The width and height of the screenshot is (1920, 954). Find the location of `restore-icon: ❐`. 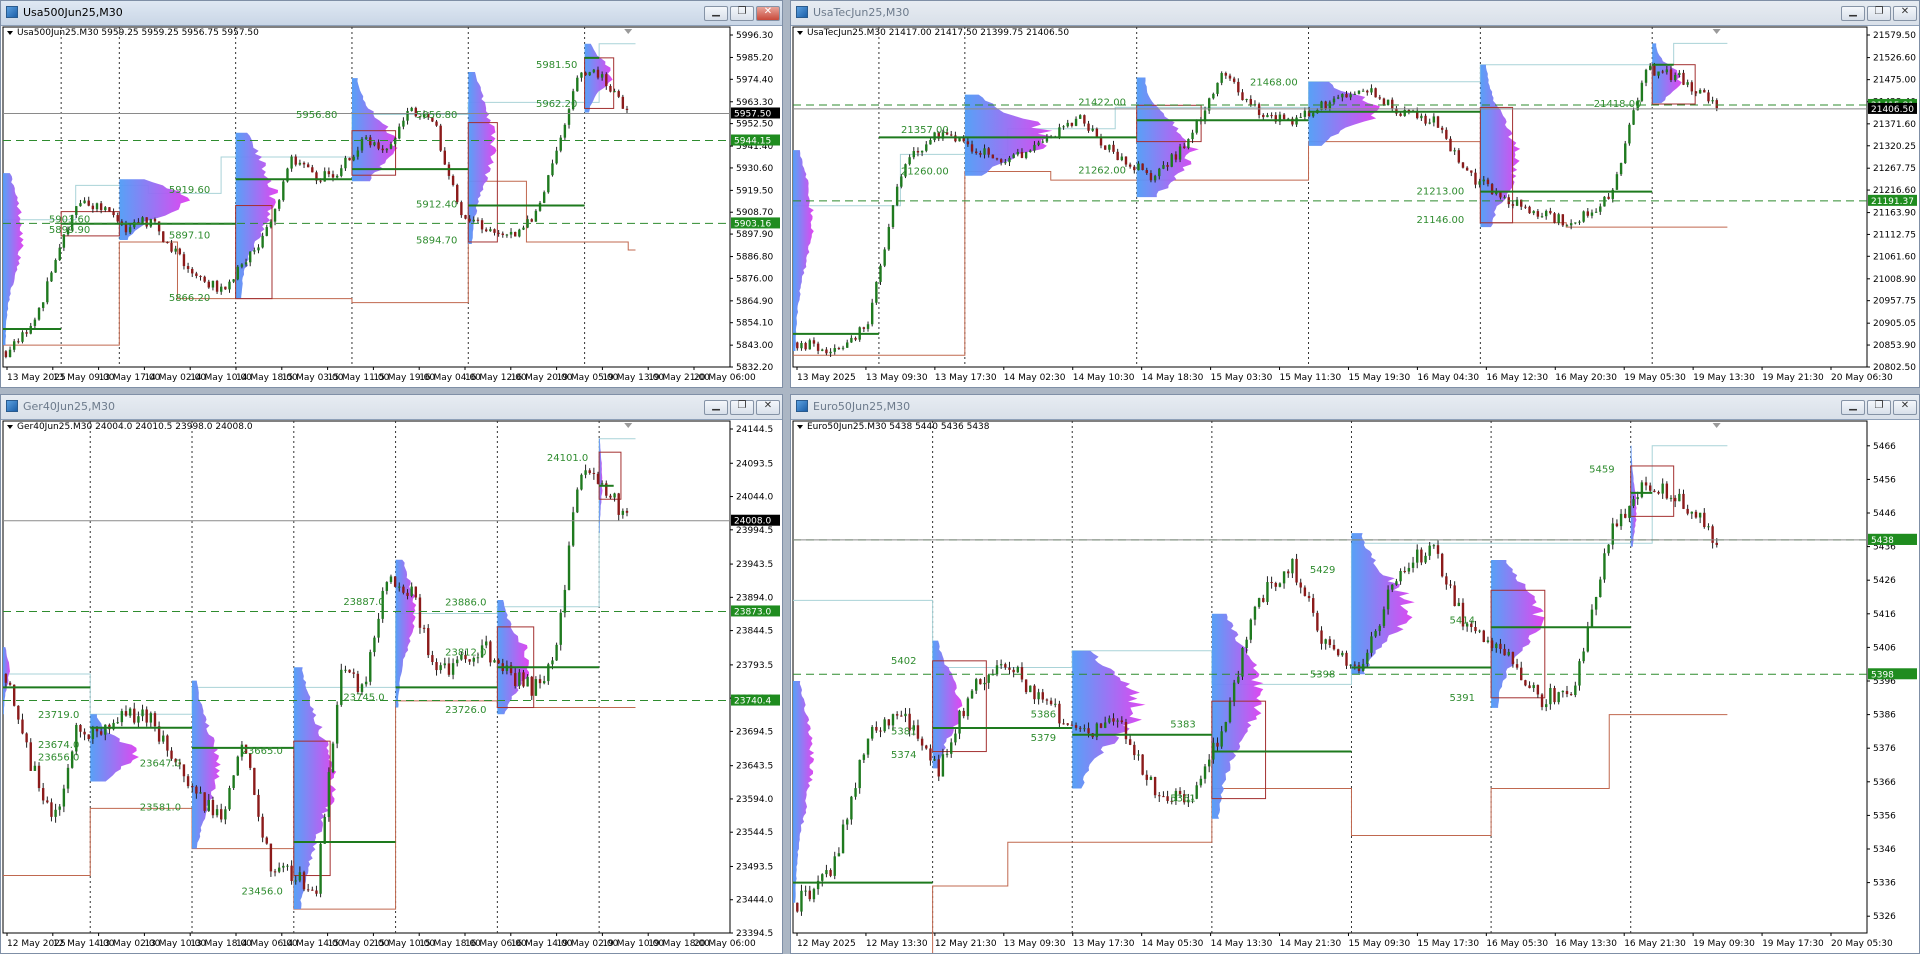

restore-icon: ❐ is located at coordinates (742, 11).